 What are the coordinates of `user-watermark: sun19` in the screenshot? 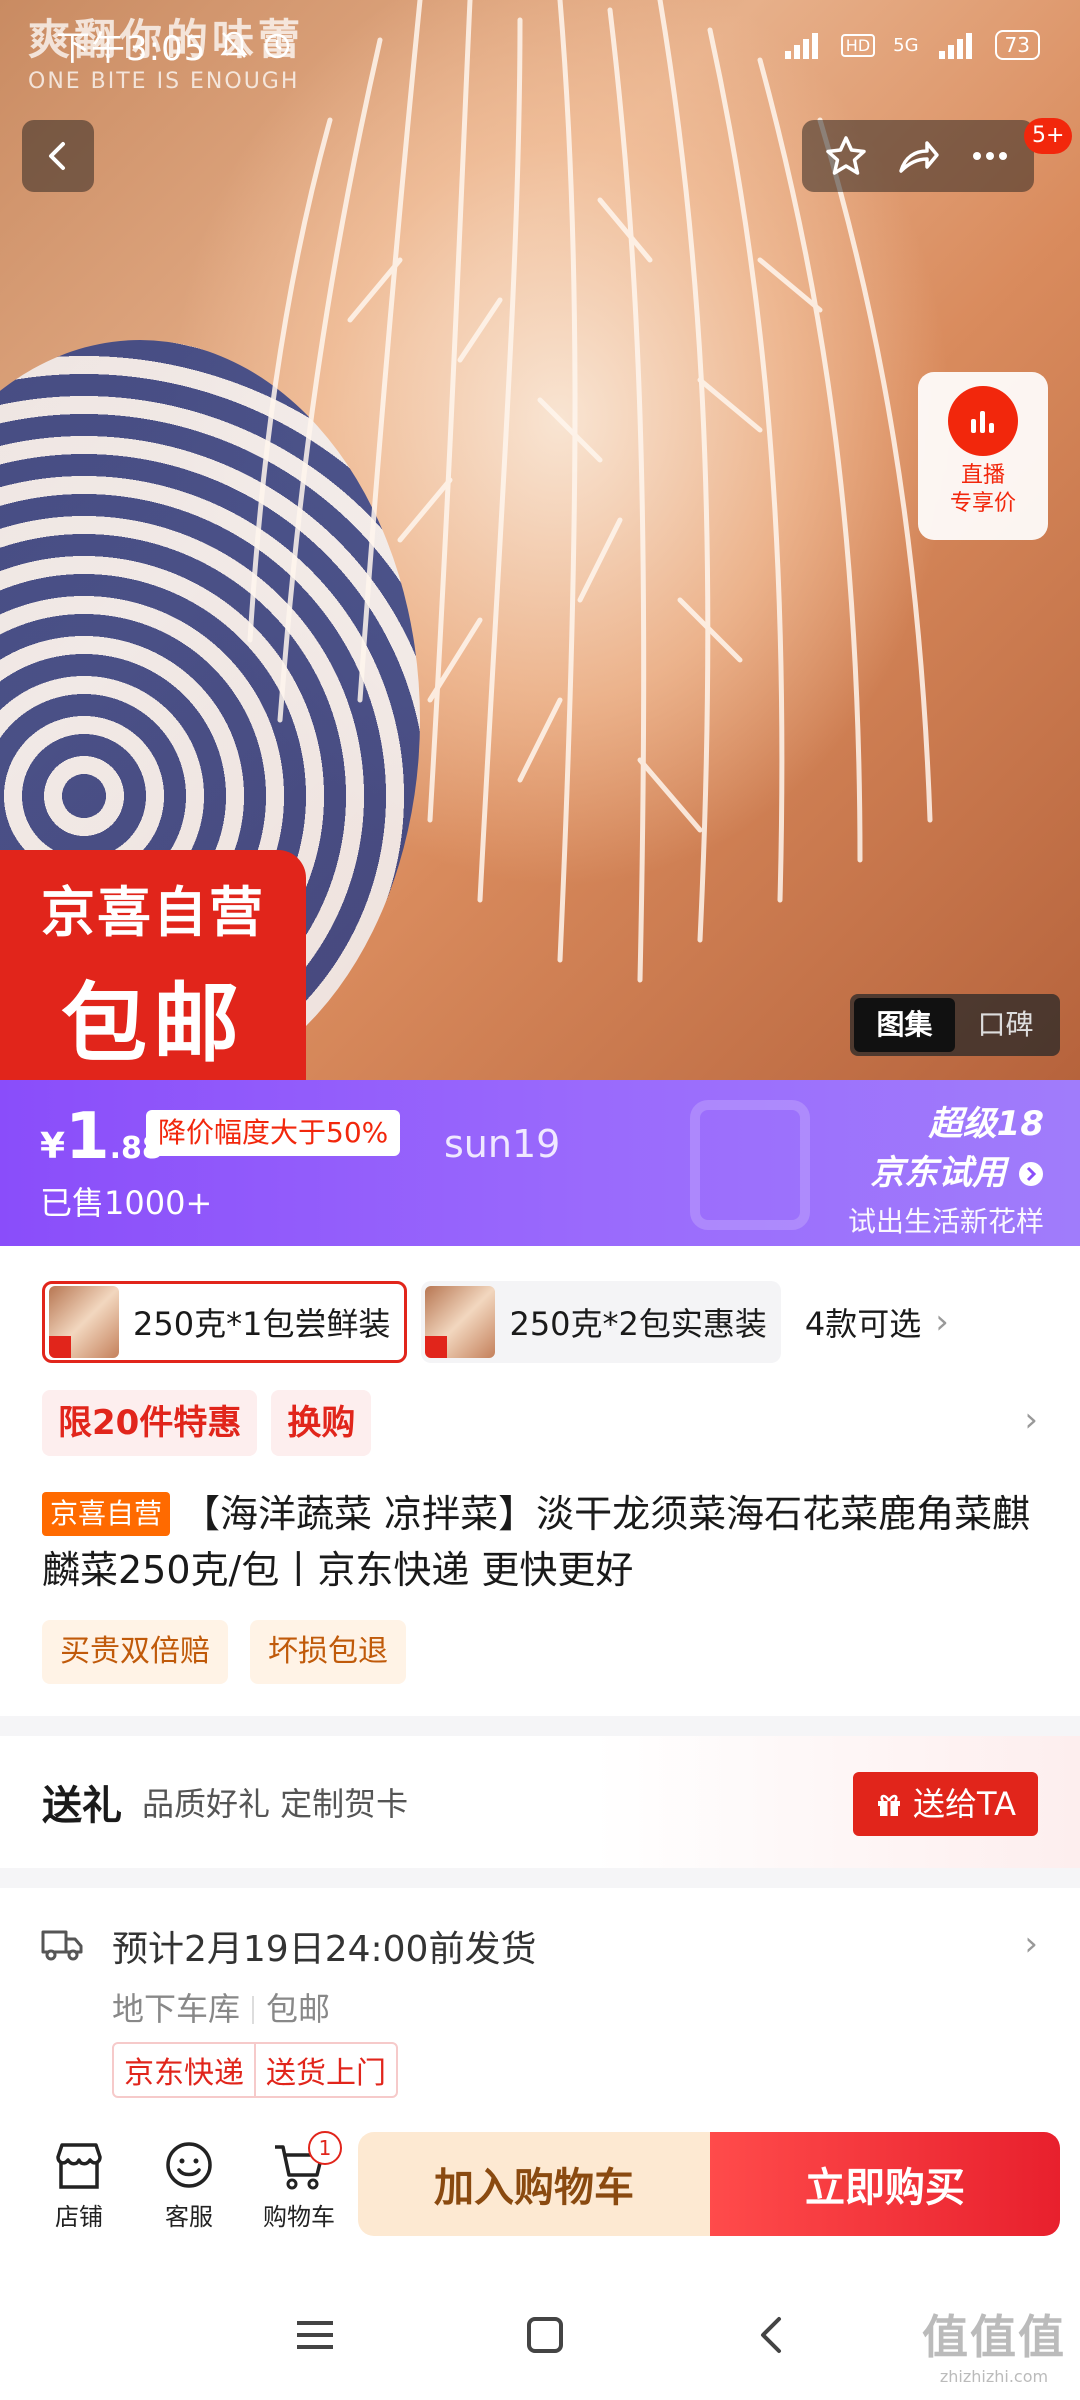 It's located at (502, 1144).